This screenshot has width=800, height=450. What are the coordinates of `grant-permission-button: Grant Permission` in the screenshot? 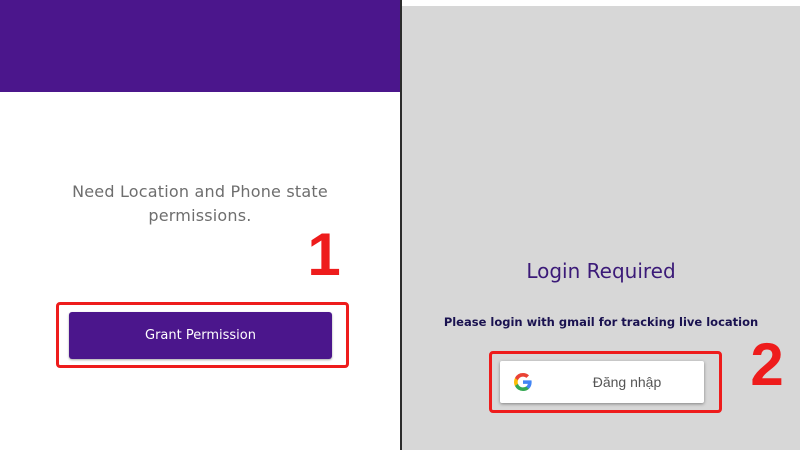 It's located at (200, 335).